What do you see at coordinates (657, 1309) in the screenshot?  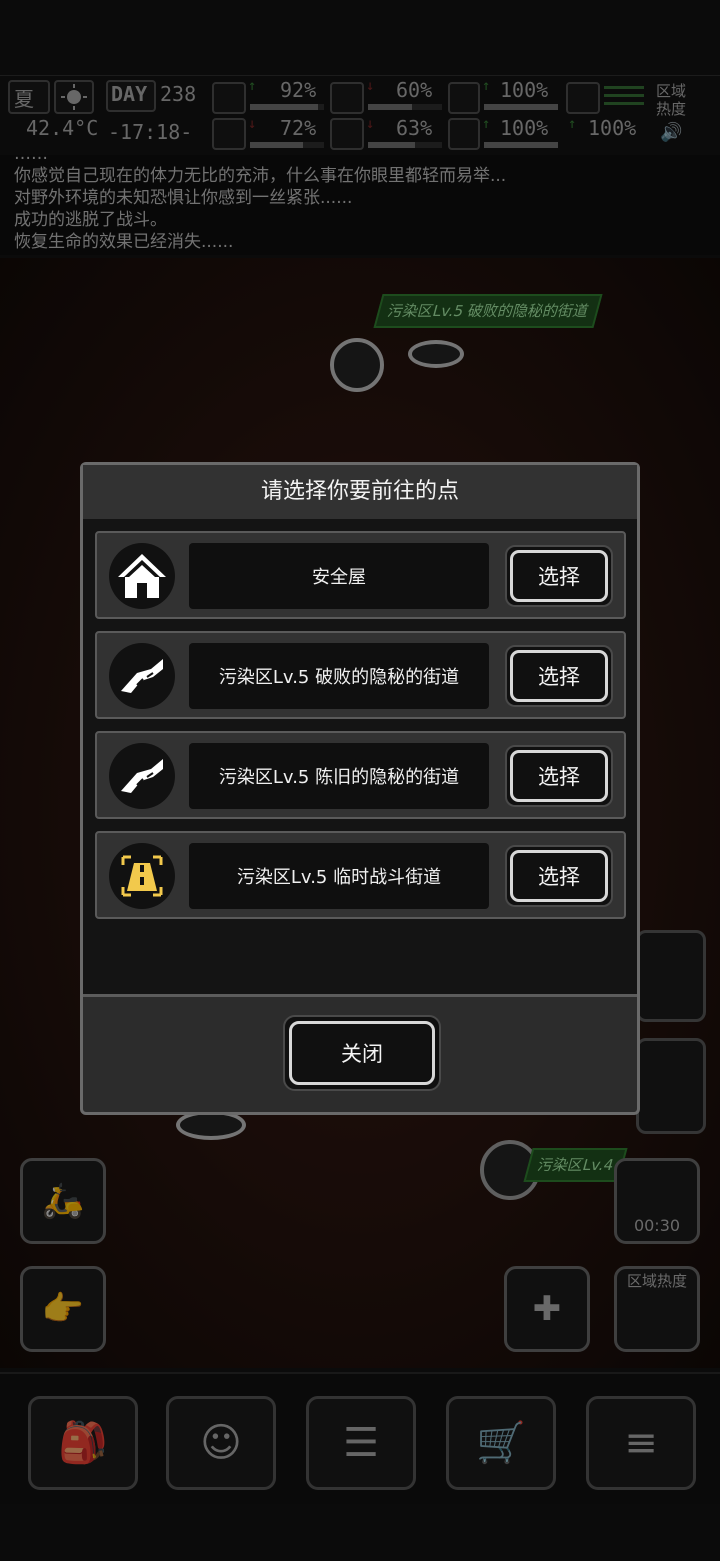 I see `heat-button: 区域热度` at bounding box center [657, 1309].